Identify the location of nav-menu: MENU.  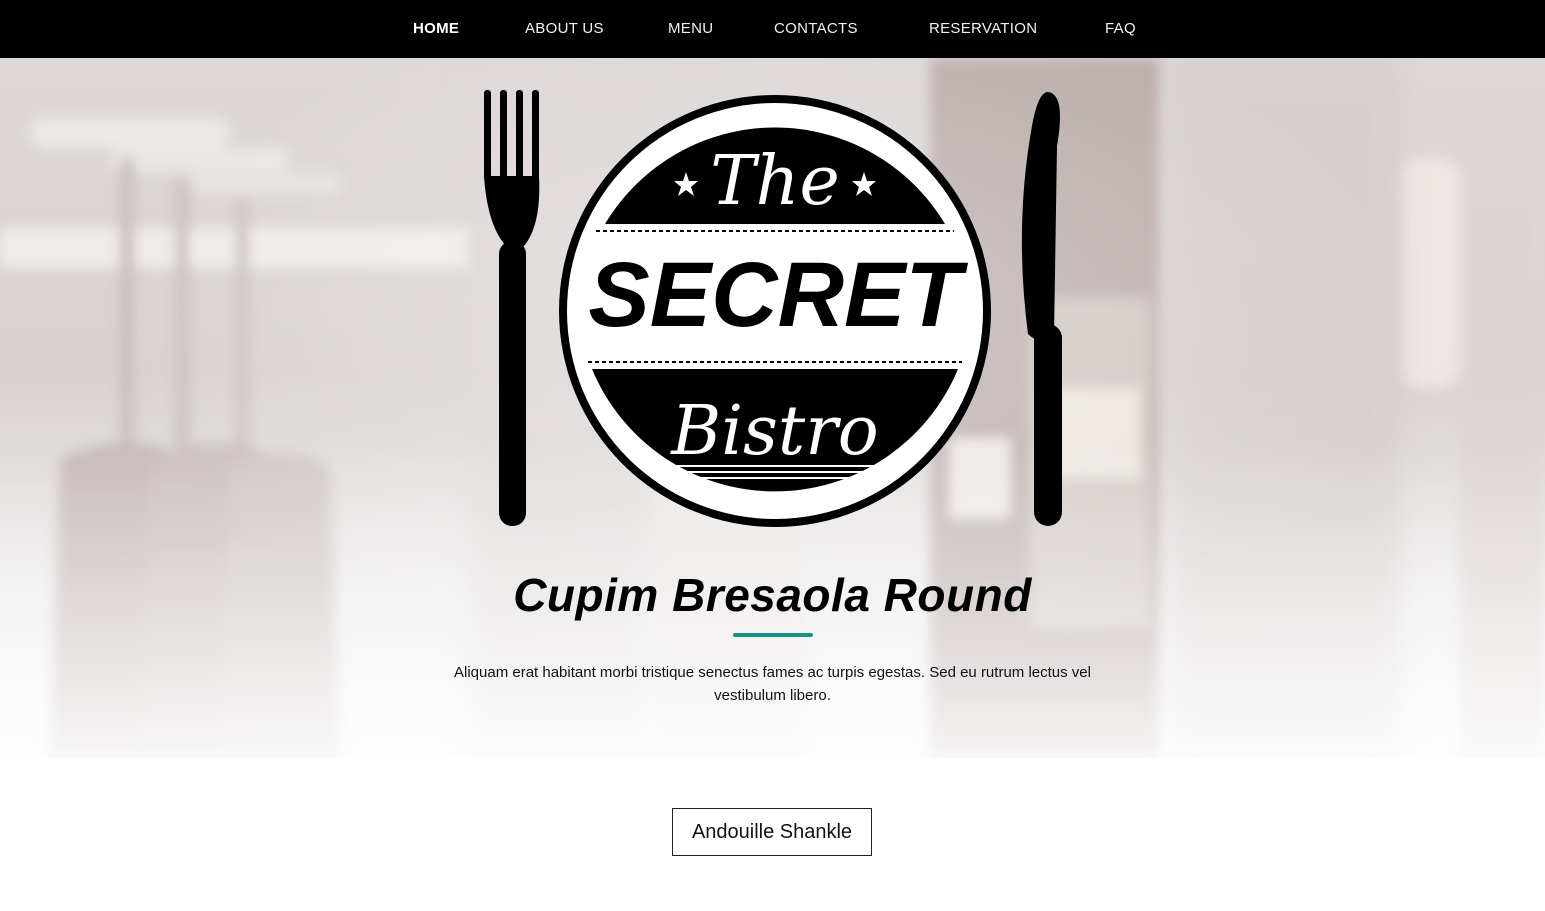
(690, 29).